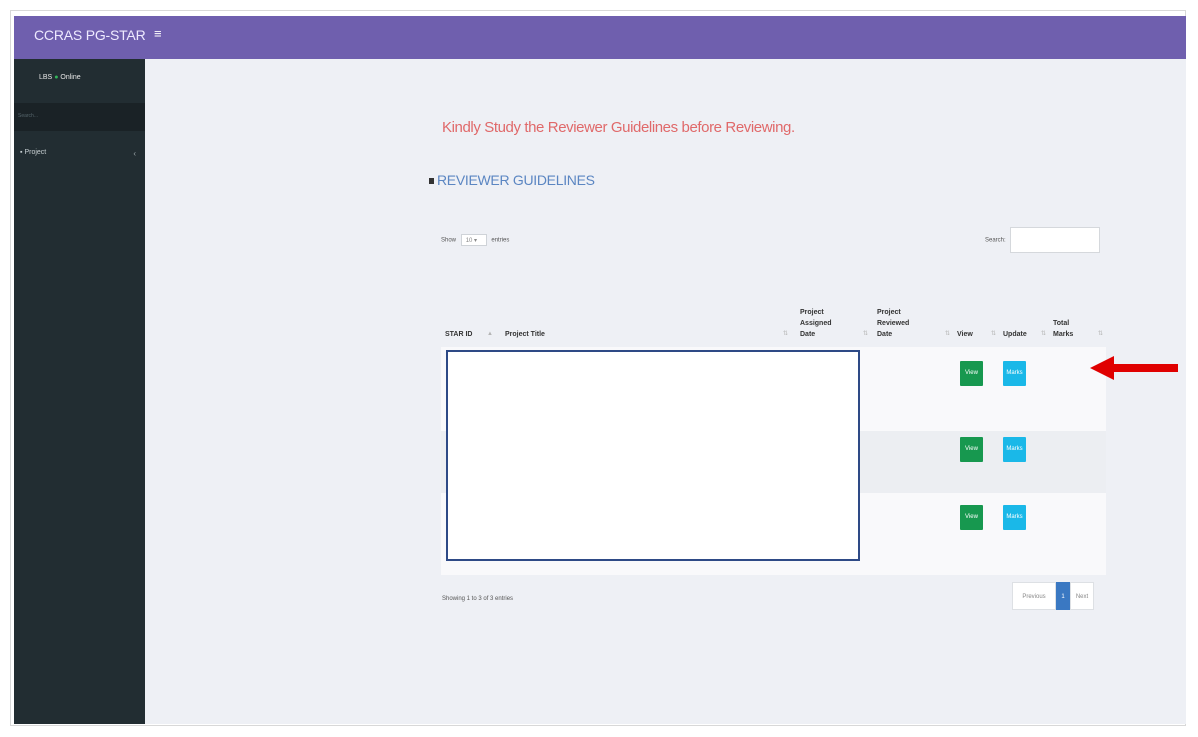 This screenshot has width=1198, height=737. What do you see at coordinates (490, 334) in the screenshot?
I see `sort-icon: ▲` at bounding box center [490, 334].